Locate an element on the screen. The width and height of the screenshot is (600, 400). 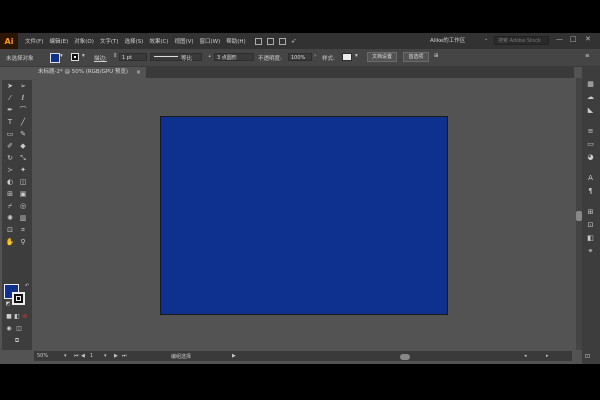
transform-icon: ⊡ is located at coordinates (590, 225).